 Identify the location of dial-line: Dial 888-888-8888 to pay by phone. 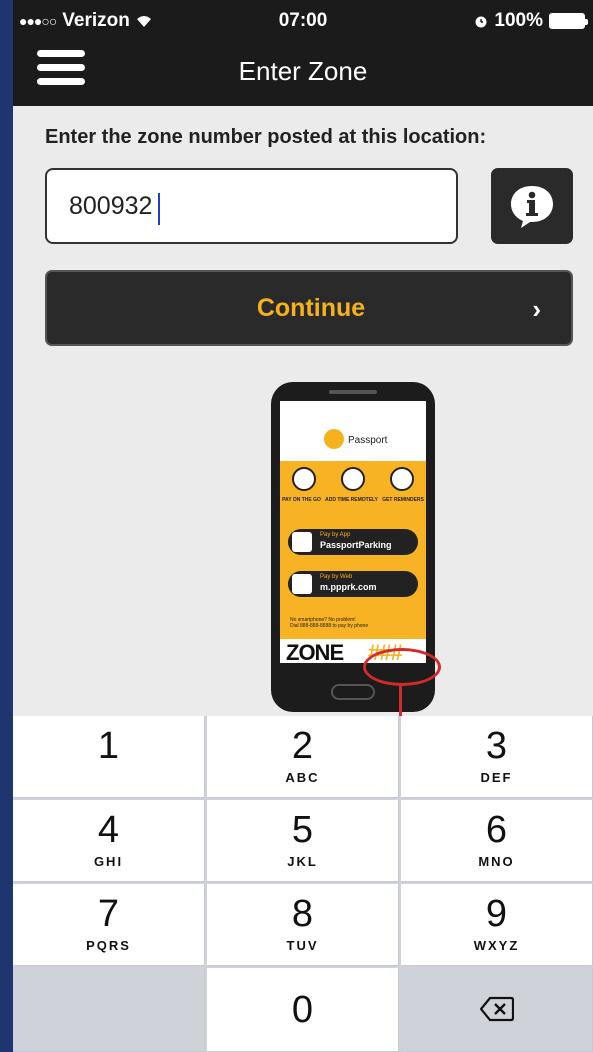
(329, 626).